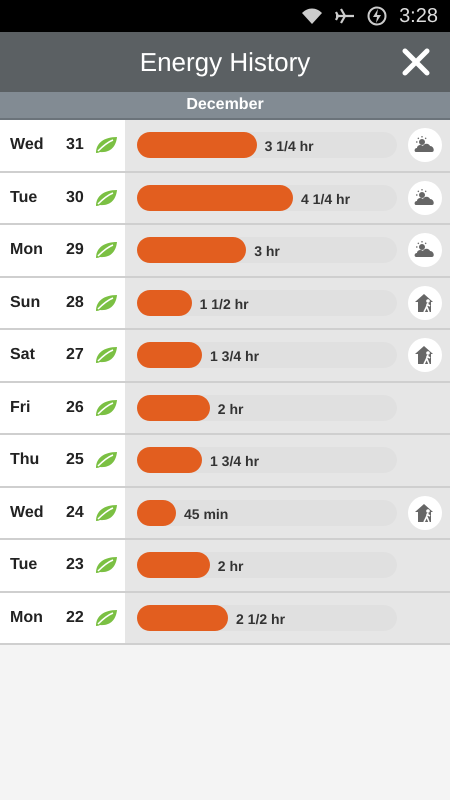 The height and width of the screenshot is (800, 450). What do you see at coordinates (75, 198) in the screenshot?
I see `date-label: 30` at bounding box center [75, 198].